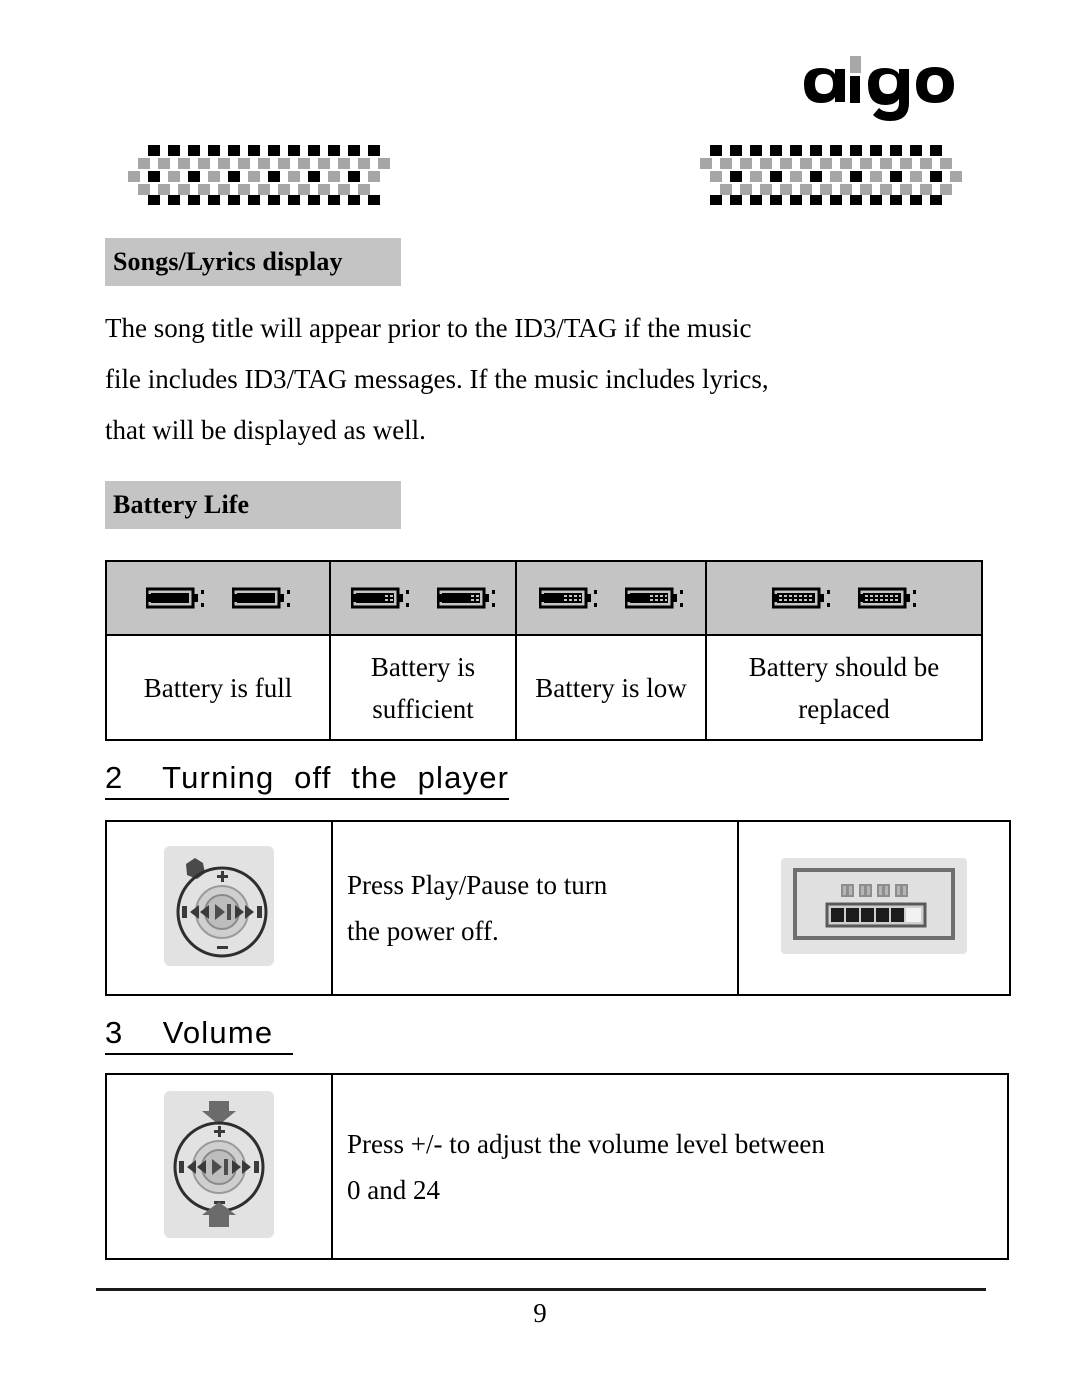 The image size is (1080, 1379). I want to click on section-heading-songs-lyrics: Songs/Lyrics display, so click(253, 262).